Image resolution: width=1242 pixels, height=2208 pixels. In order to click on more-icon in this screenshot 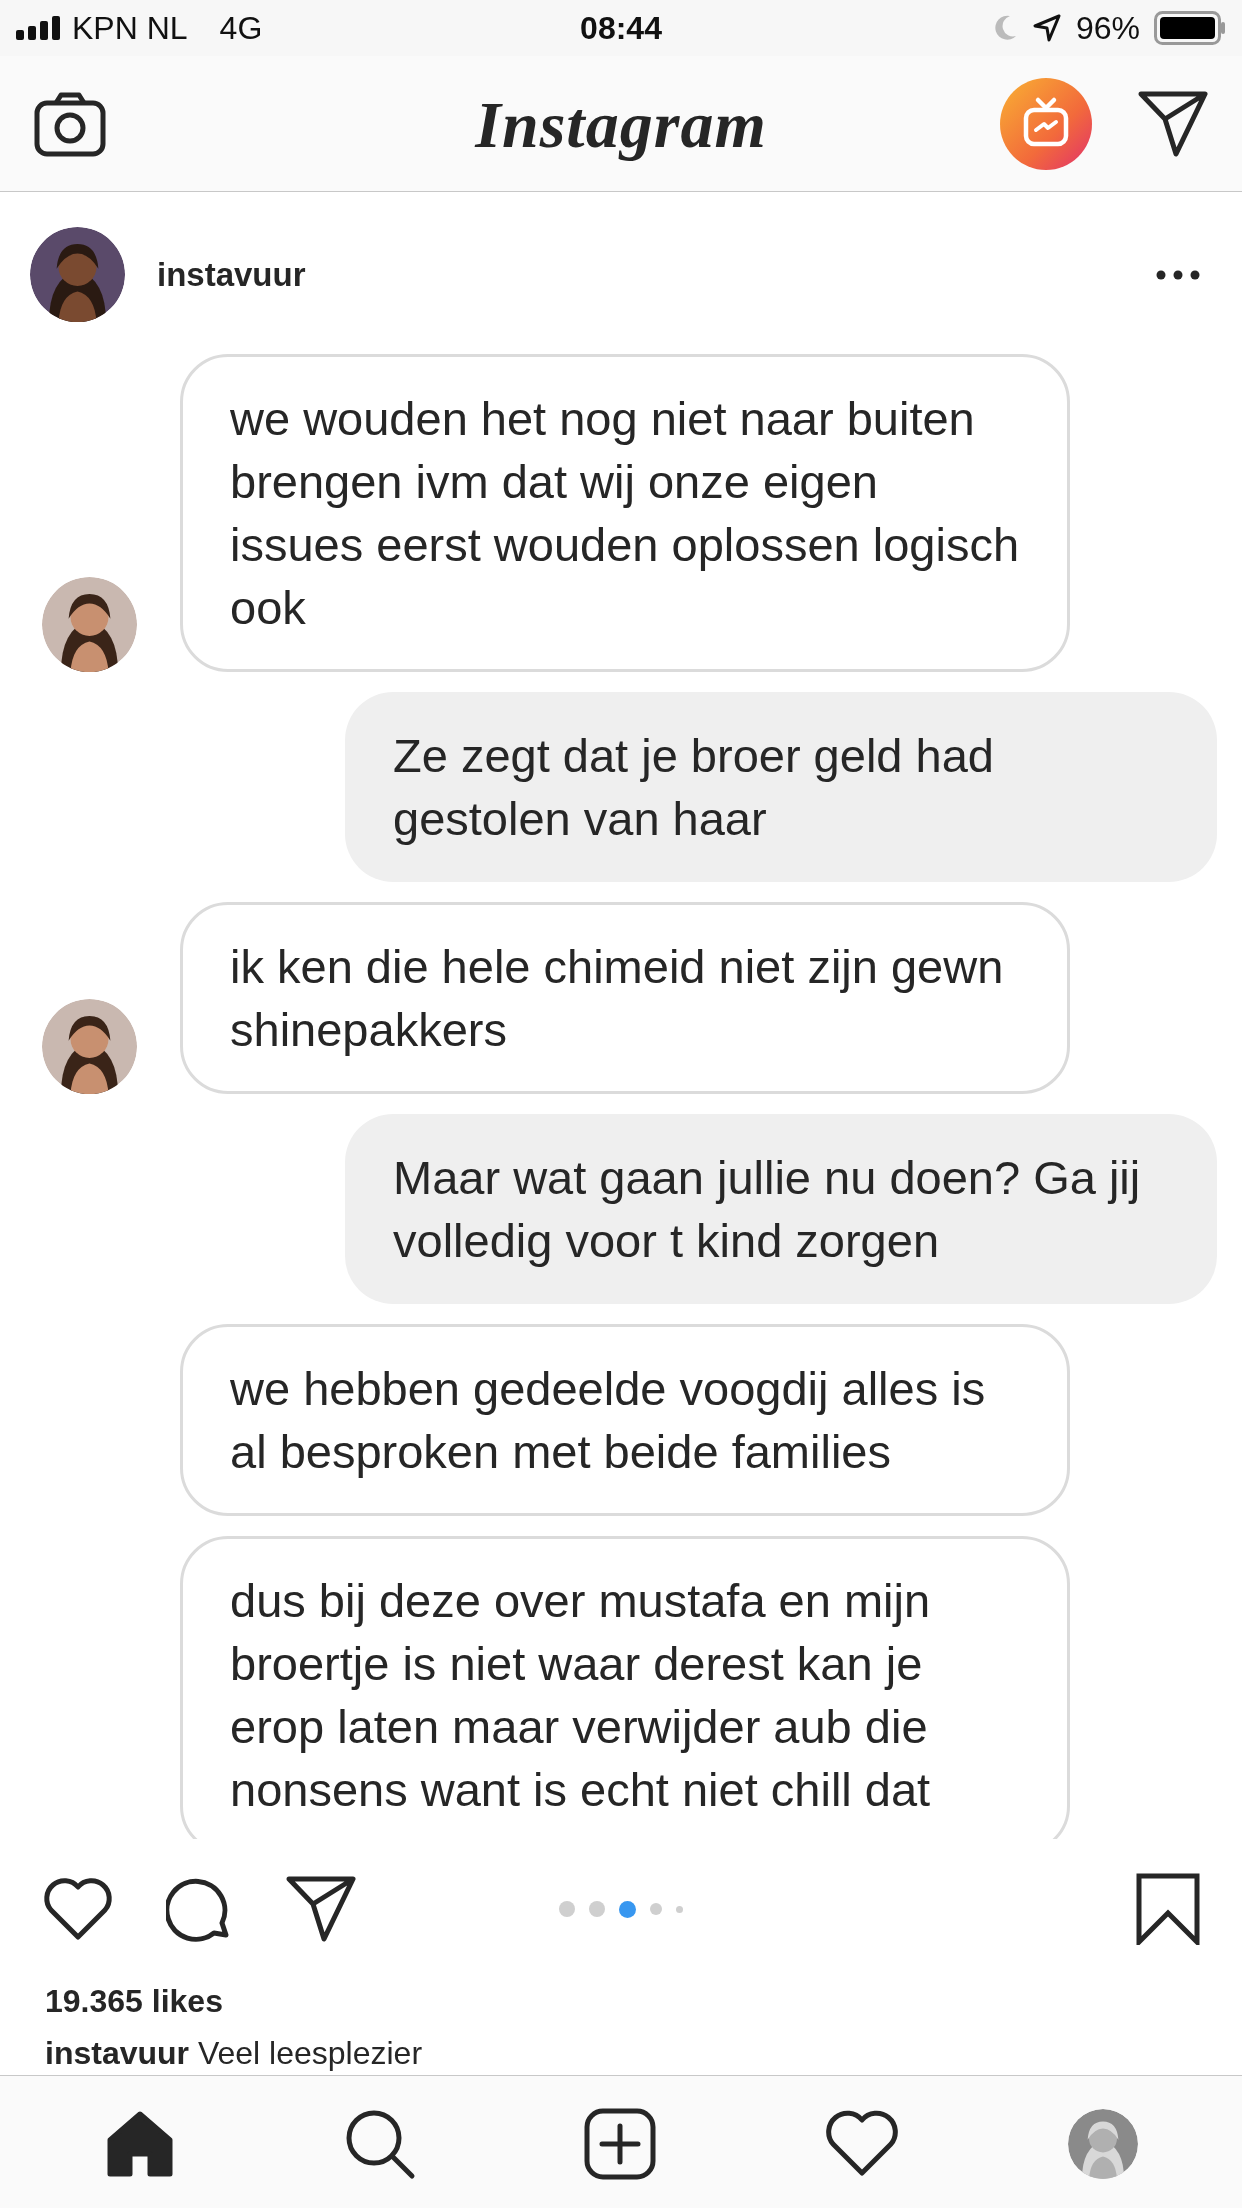, I will do `click(1178, 274)`.